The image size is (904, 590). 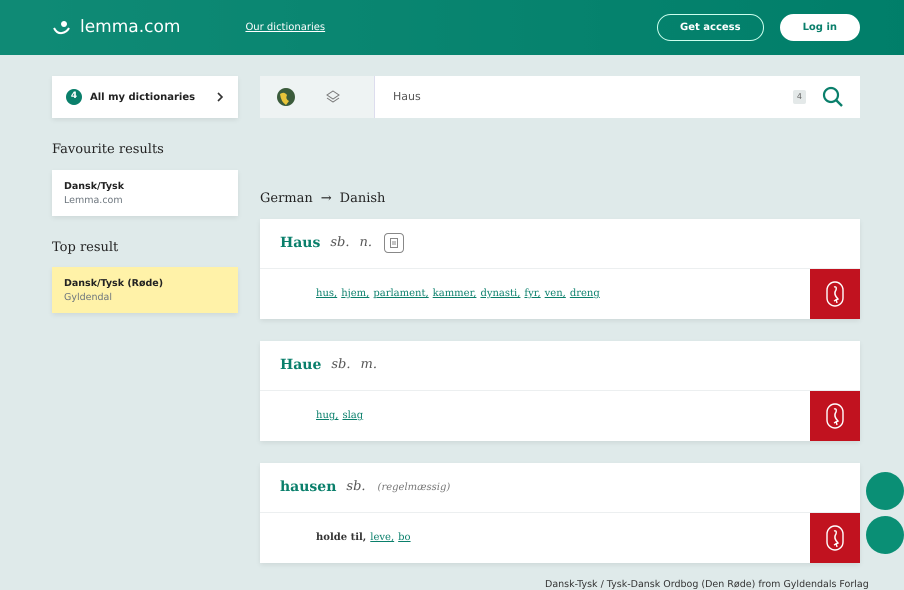 What do you see at coordinates (326, 198) in the screenshot?
I see `arrow-icon: →` at bounding box center [326, 198].